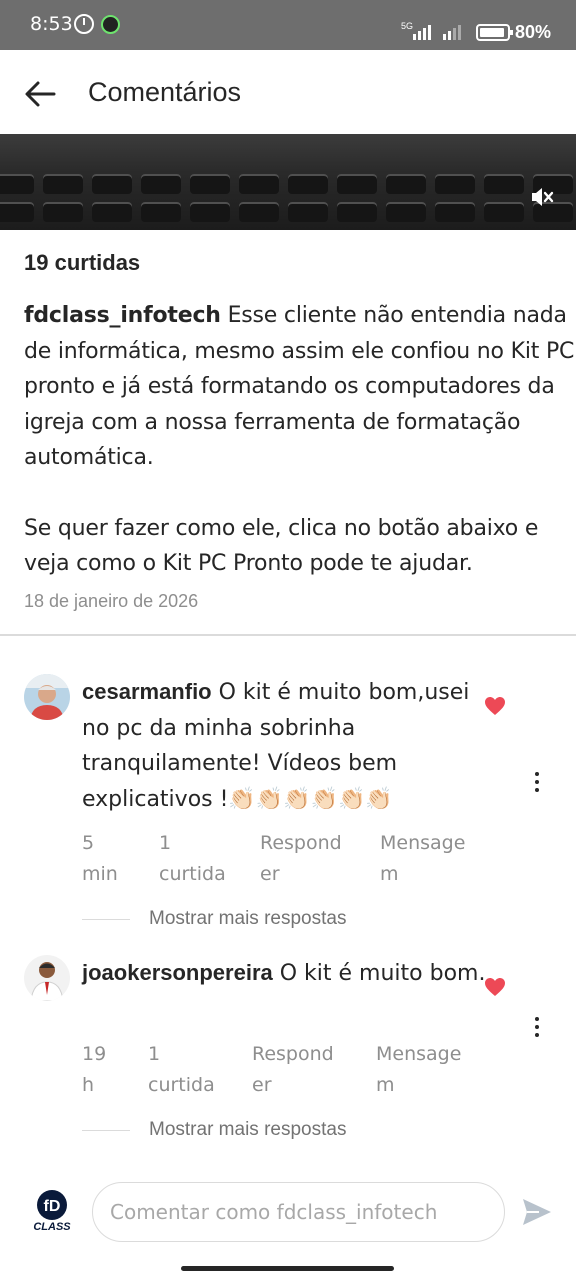  Describe the element at coordinates (422, 30) in the screenshot. I see `signal-icon` at that location.